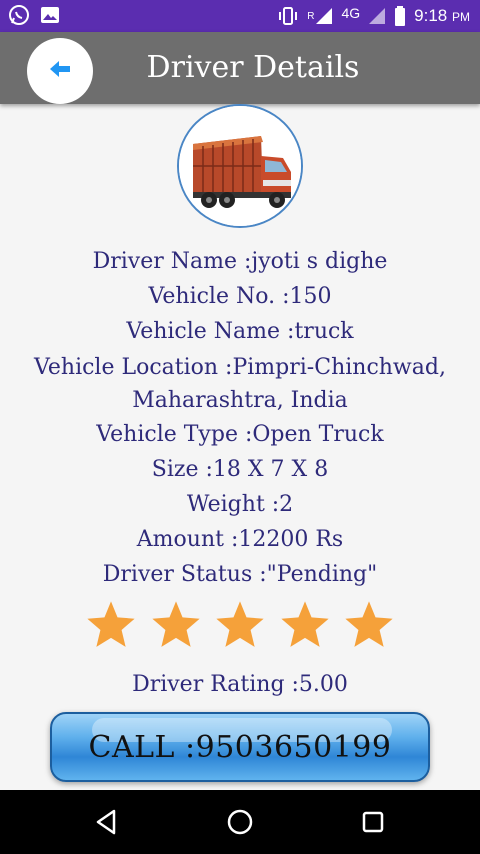  I want to click on app-header: Driver Details, so click(240, 68).